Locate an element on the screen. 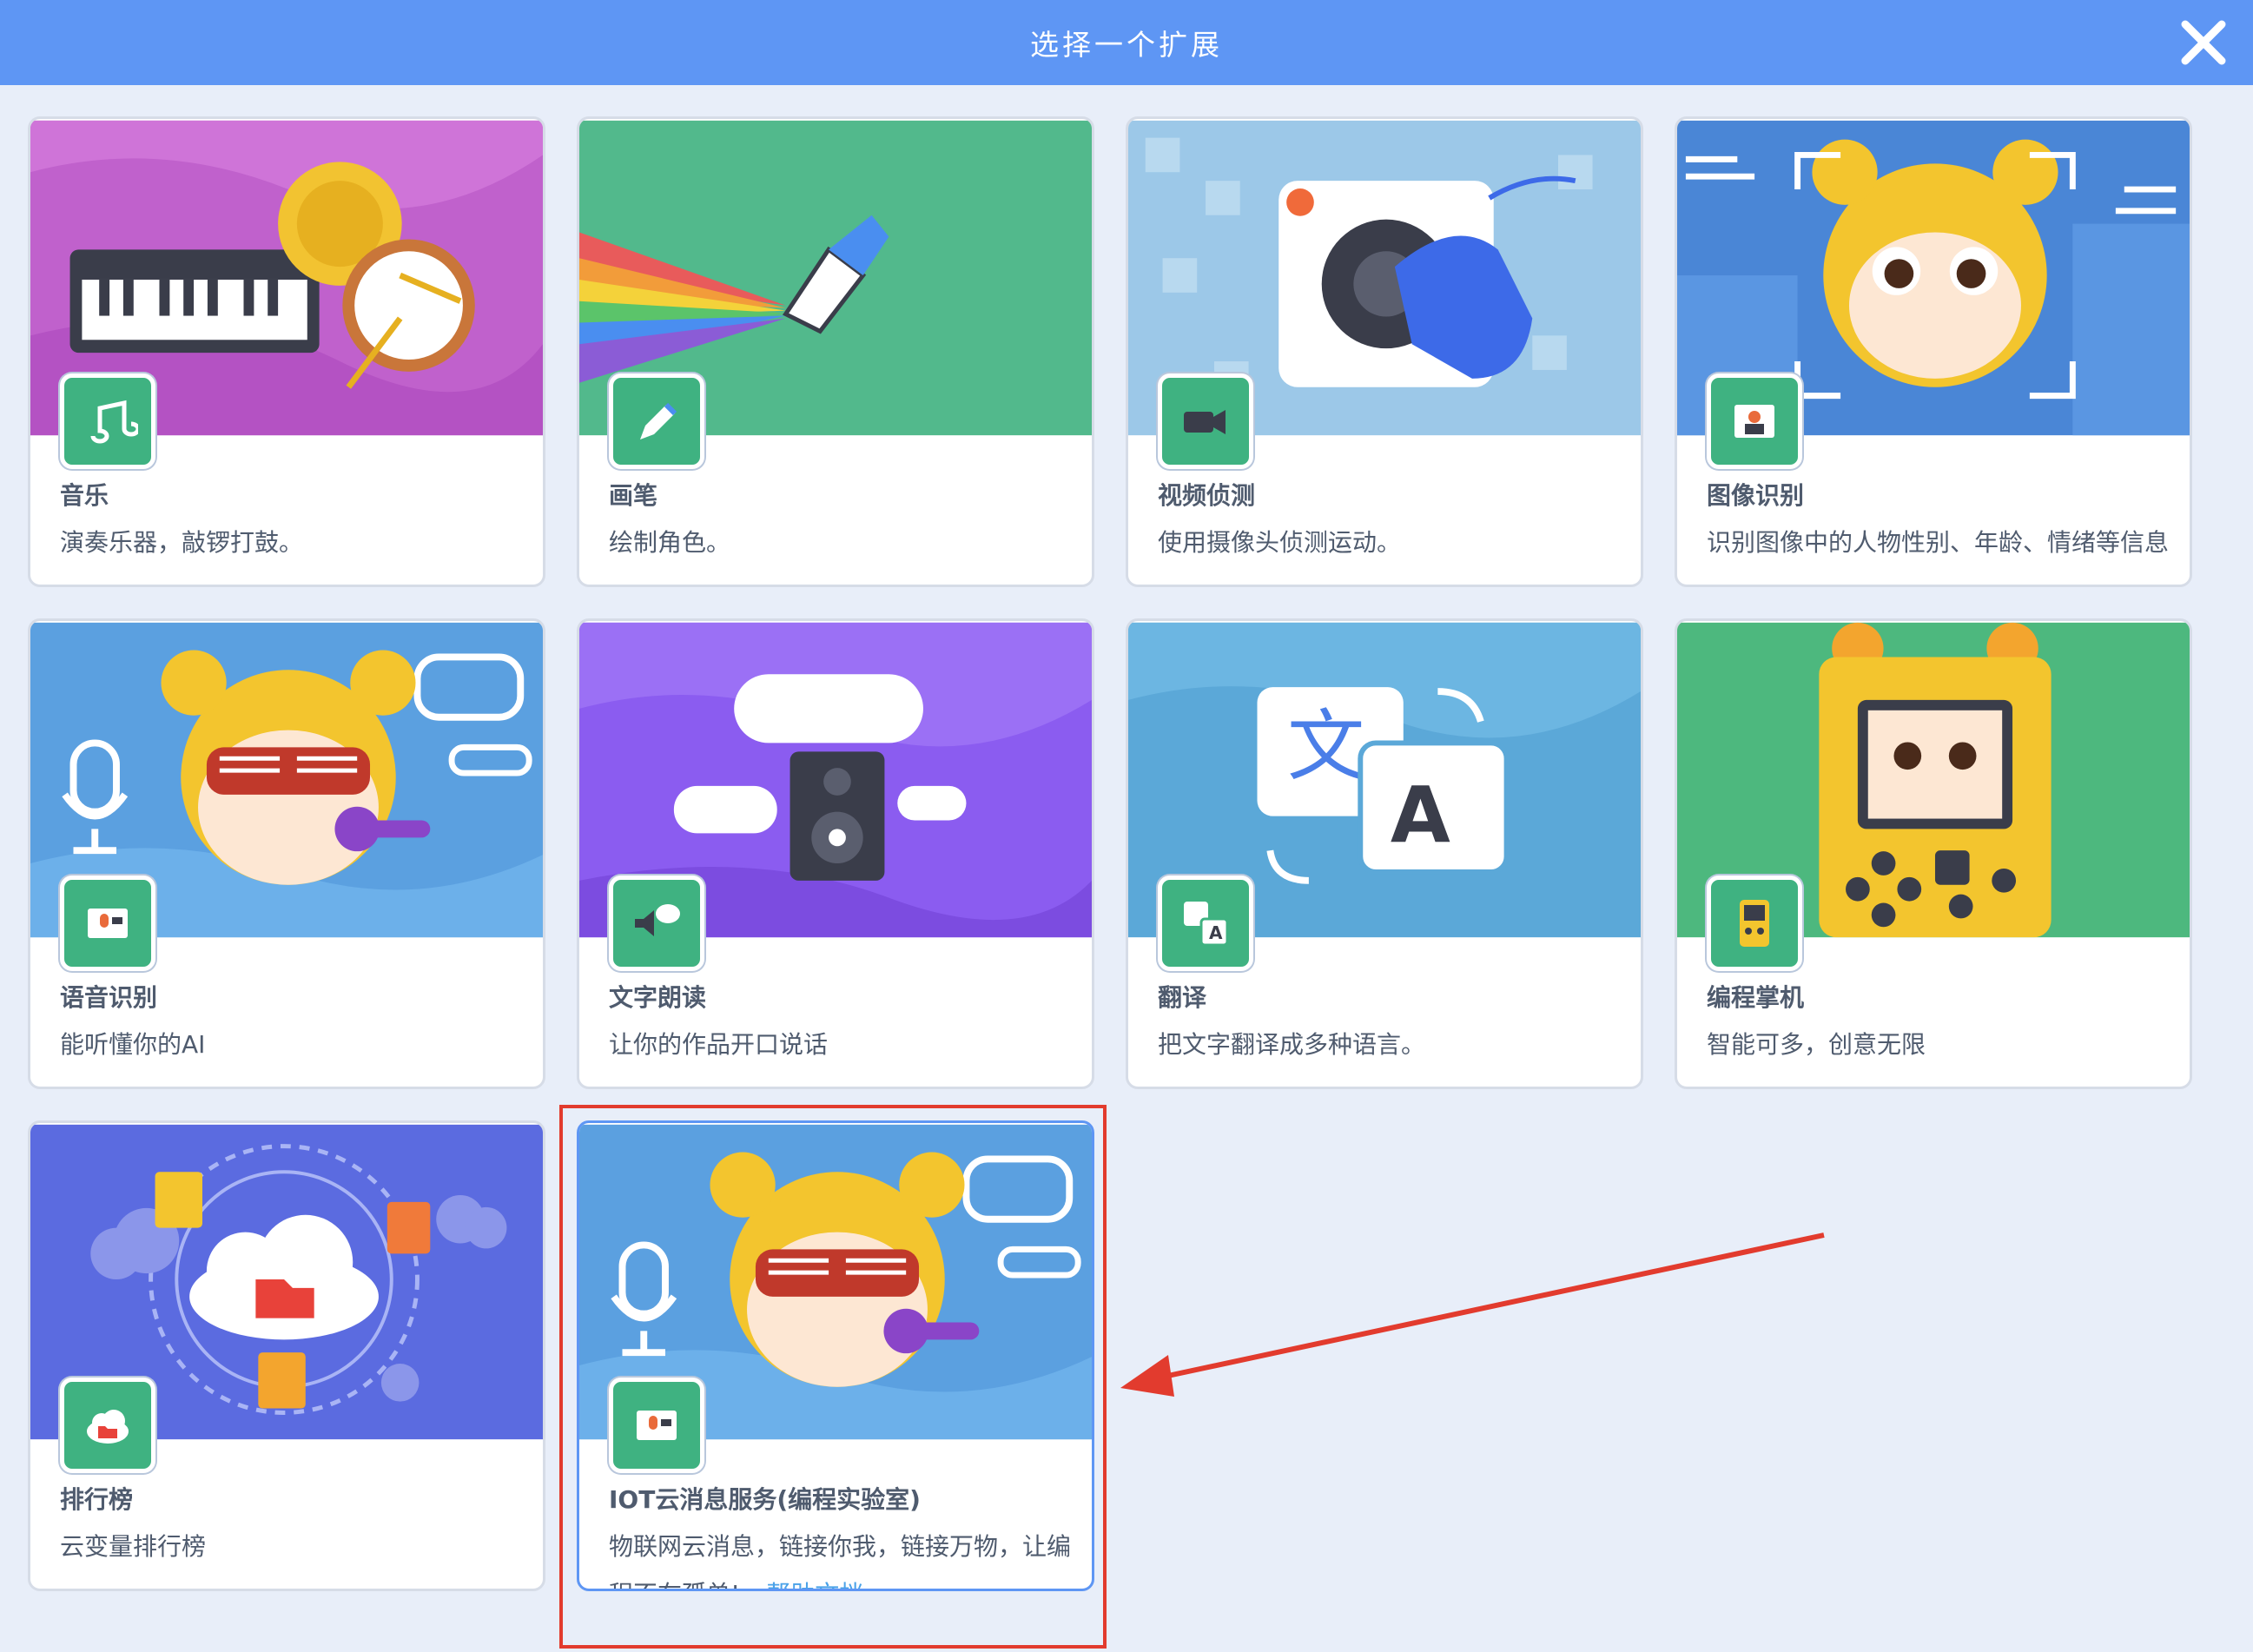  translate-icon: A is located at coordinates (1205, 923).